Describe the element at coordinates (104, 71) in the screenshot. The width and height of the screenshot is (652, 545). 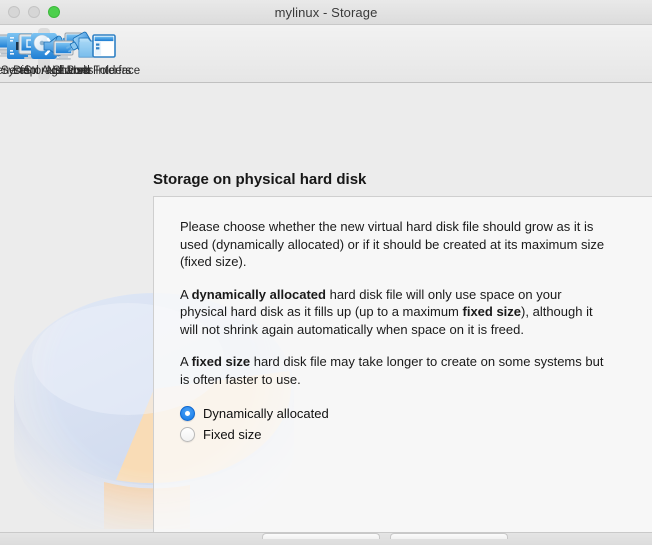
I see `tab-user-interface-label: User Interface` at that location.